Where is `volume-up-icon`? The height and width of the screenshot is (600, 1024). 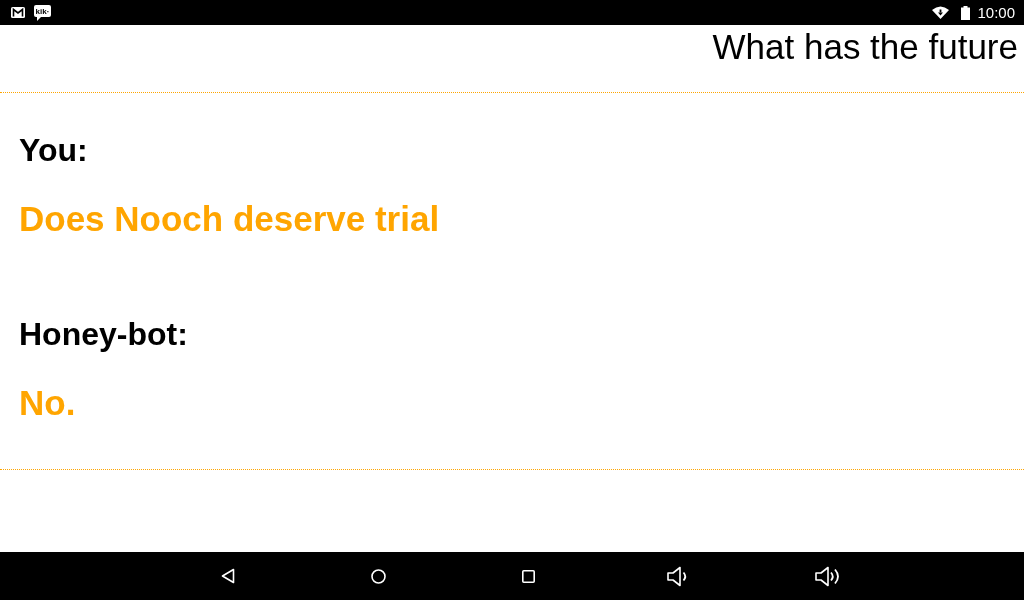
volume-up-icon is located at coordinates (828, 576).